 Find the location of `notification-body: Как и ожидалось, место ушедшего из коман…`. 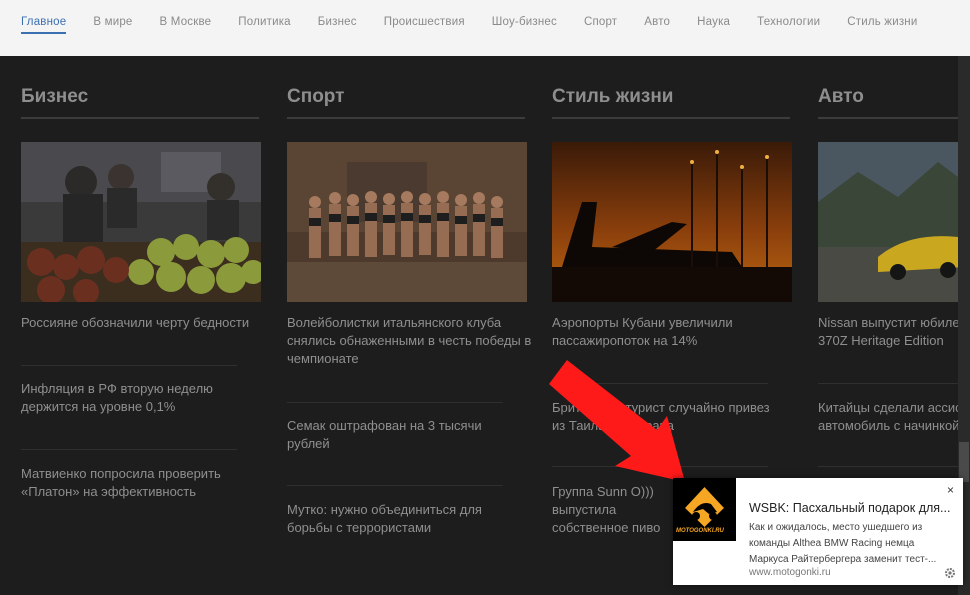

notification-body: Как и ожидалось, место ушедшего из коман… is located at coordinates (843, 543).